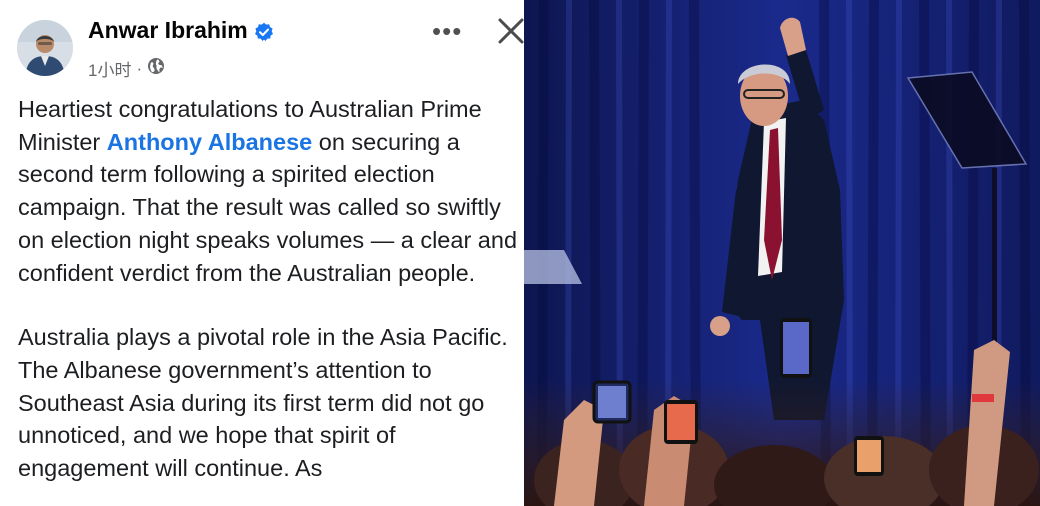  I want to click on post-timestamp: 1小时, so click(109, 68).